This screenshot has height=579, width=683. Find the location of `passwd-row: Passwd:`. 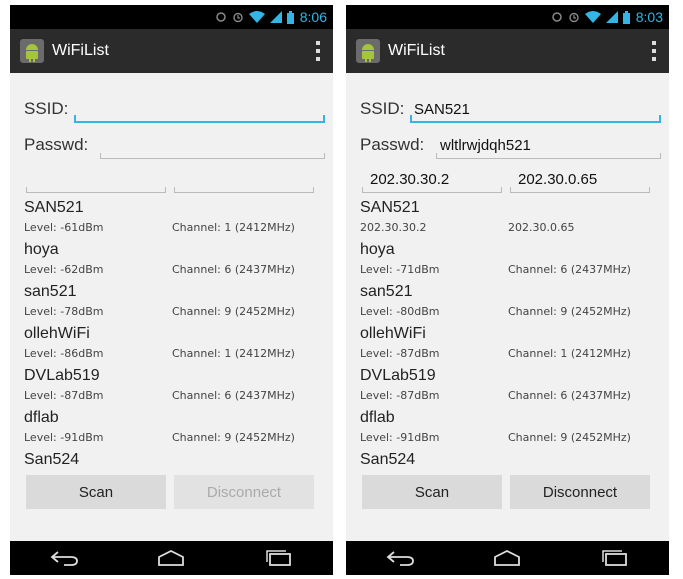

passwd-row: Passwd: is located at coordinates (174, 144).